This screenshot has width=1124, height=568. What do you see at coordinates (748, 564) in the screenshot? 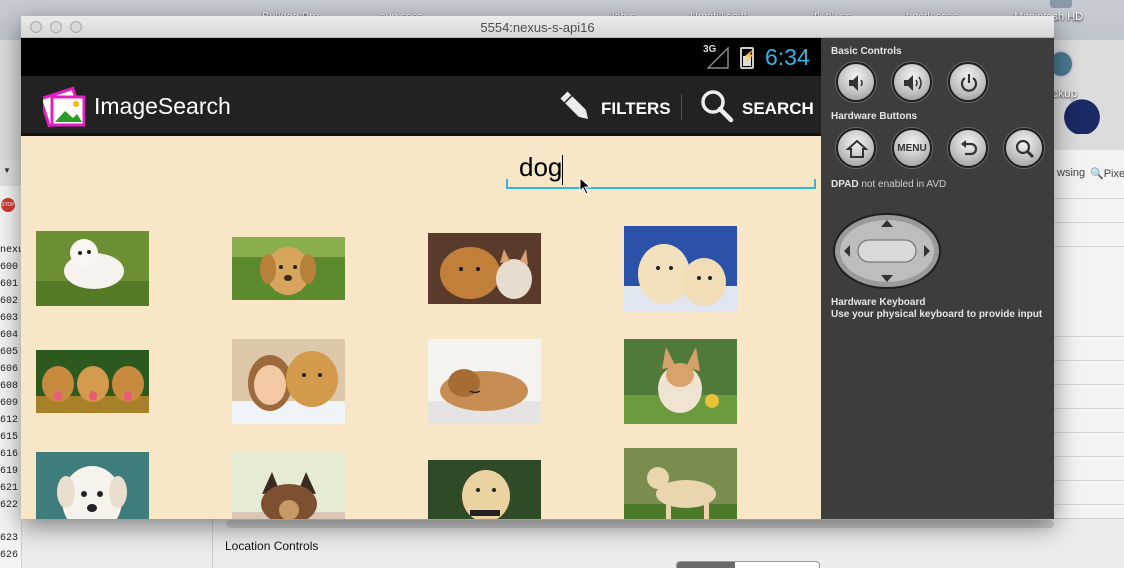
I see `location-tabs` at bounding box center [748, 564].